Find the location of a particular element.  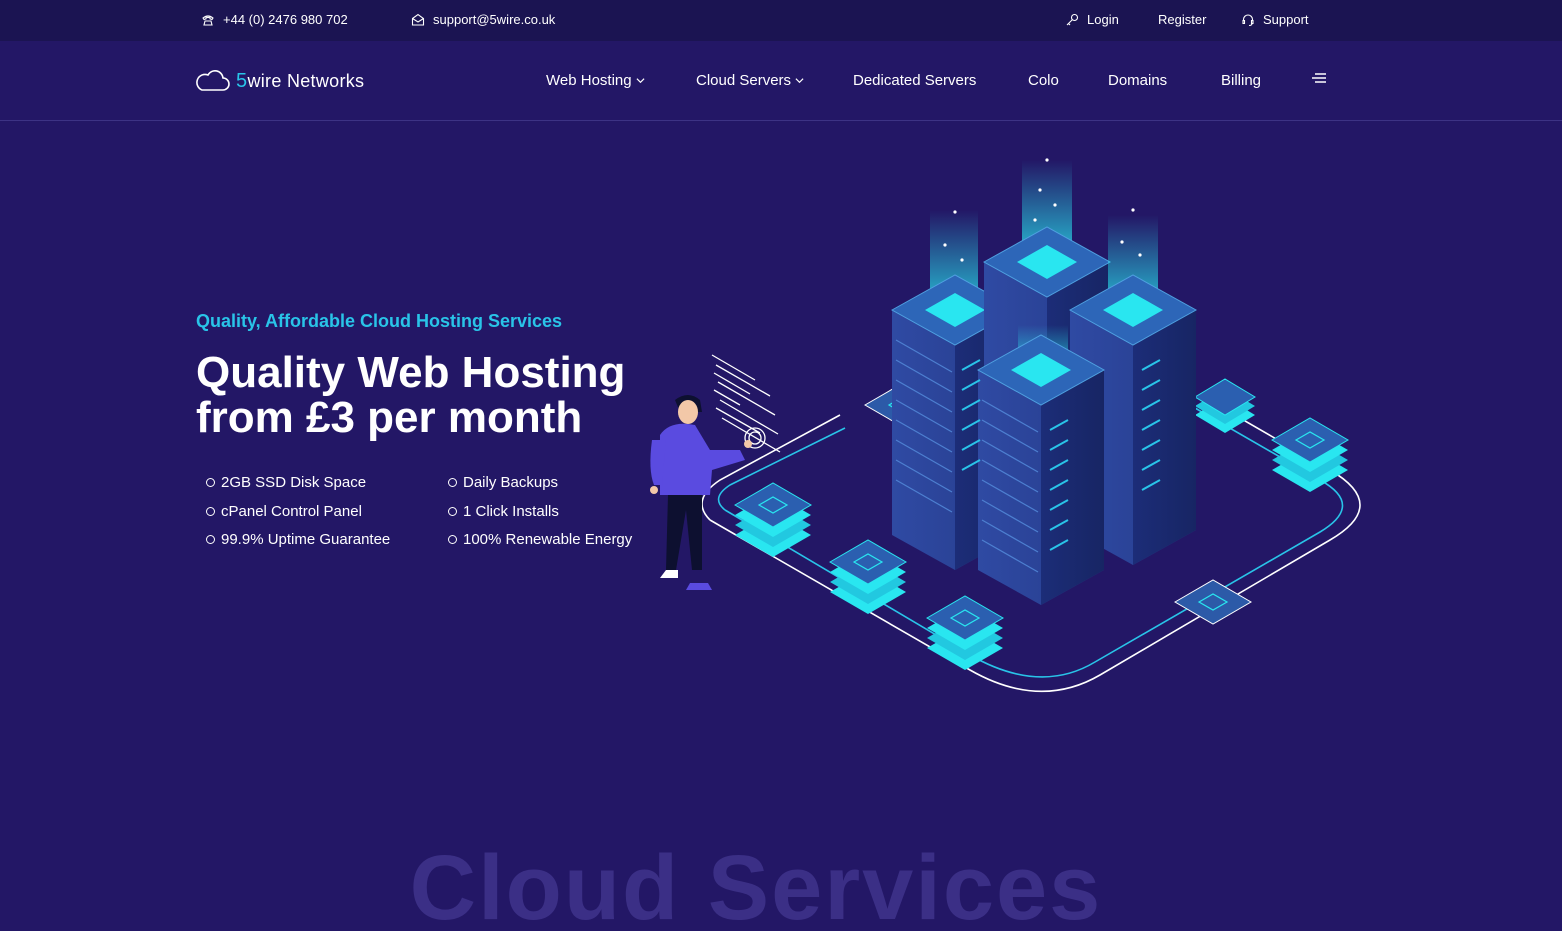

phone-icon is located at coordinates (208, 20).